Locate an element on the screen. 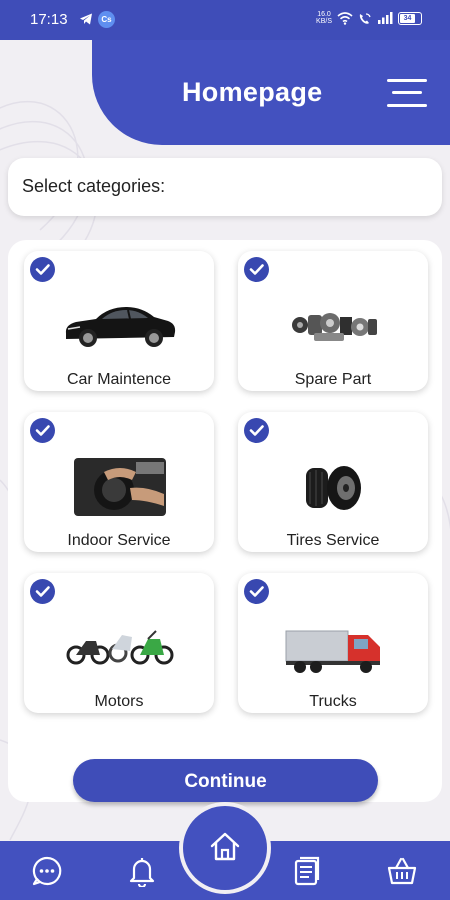 This screenshot has height=900, width=450. category-card-motors: Motors is located at coordinates (119, 643).